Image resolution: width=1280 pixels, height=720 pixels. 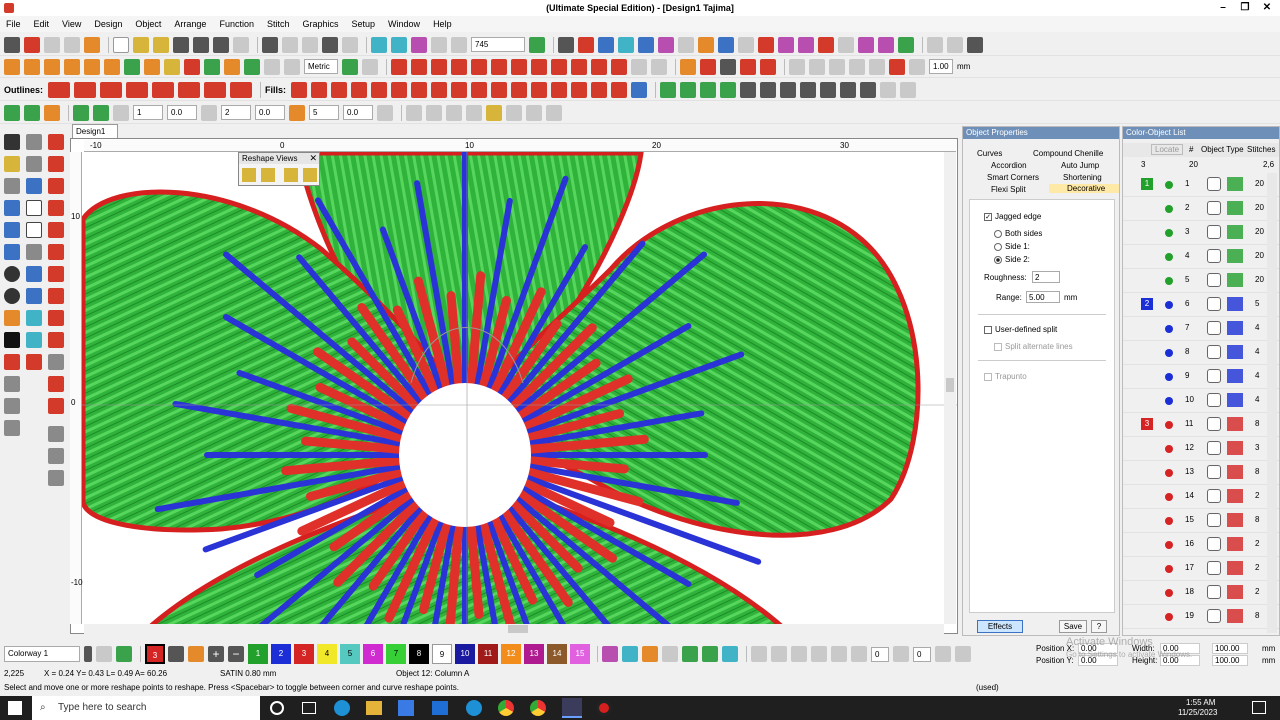 I want to click on tab-smart-corners: Smart Corners, so click(x=1013, y=177).